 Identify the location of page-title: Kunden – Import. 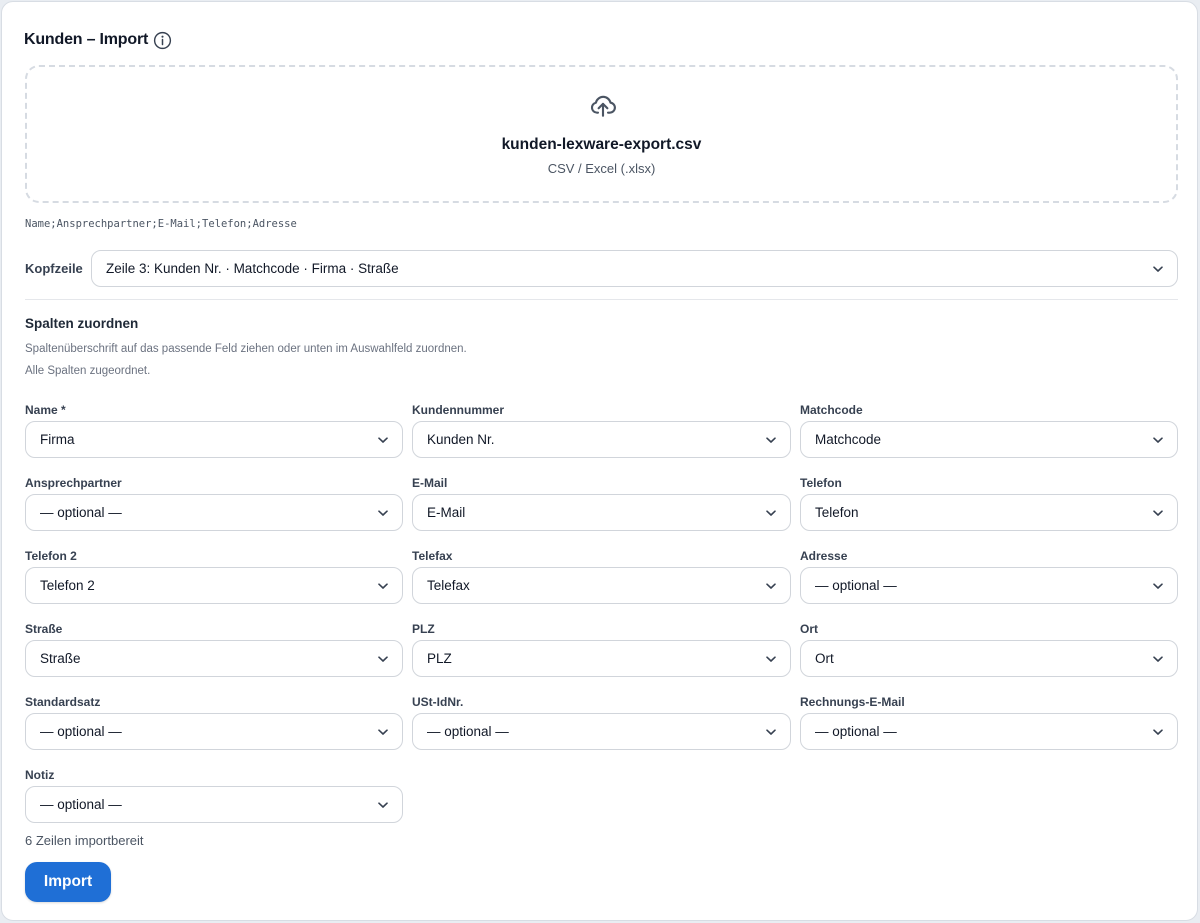
(86, 39).